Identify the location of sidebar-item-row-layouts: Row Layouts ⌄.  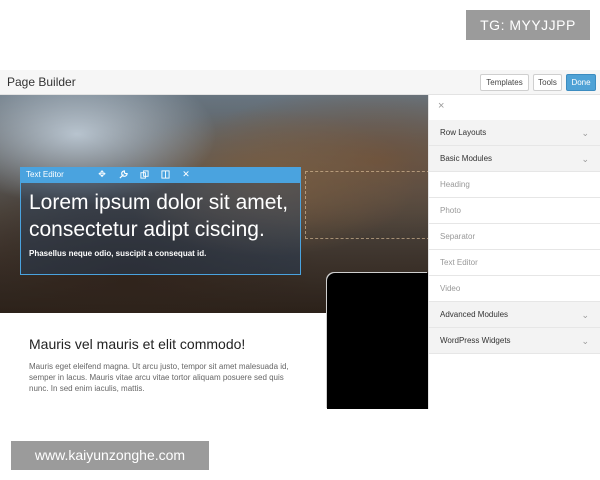
(514, 133).